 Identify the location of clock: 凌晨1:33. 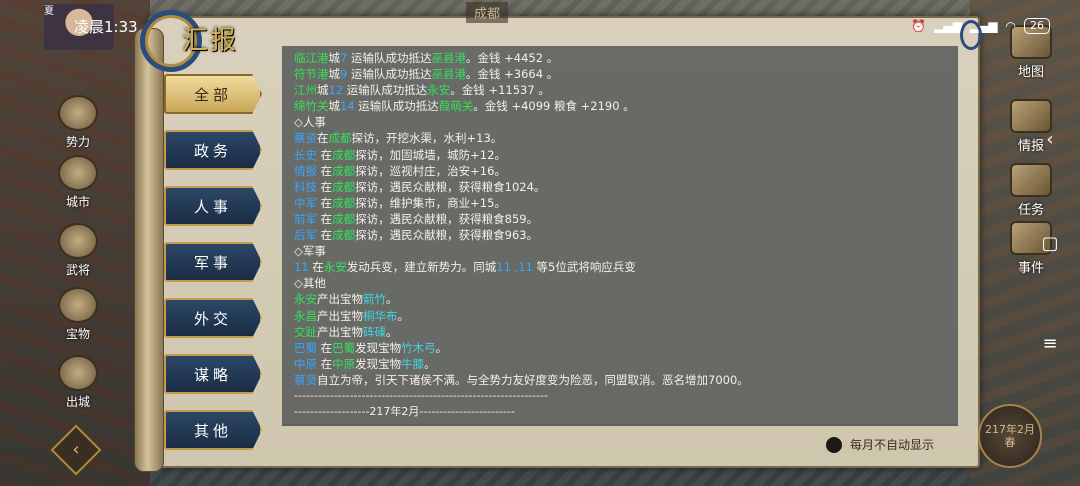
(106, 26).